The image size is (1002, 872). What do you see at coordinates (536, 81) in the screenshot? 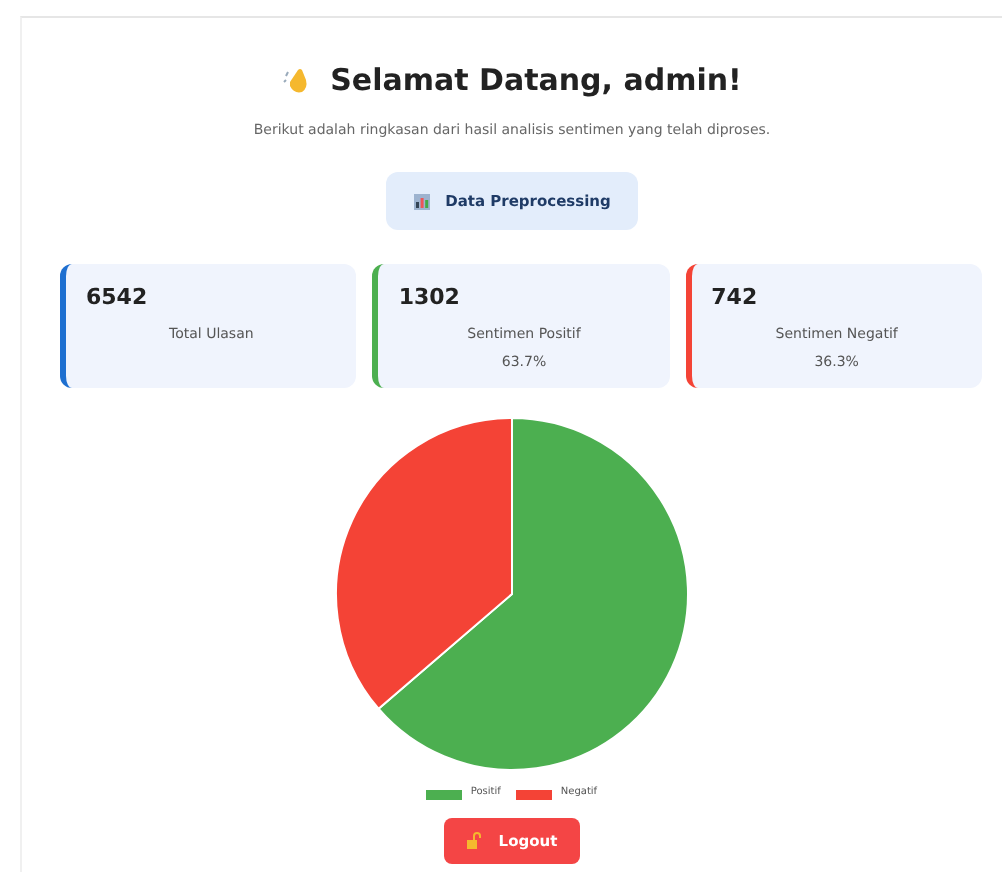
I see `page-title: Selamat Datang, admin!` at bounding box center [536, 81].